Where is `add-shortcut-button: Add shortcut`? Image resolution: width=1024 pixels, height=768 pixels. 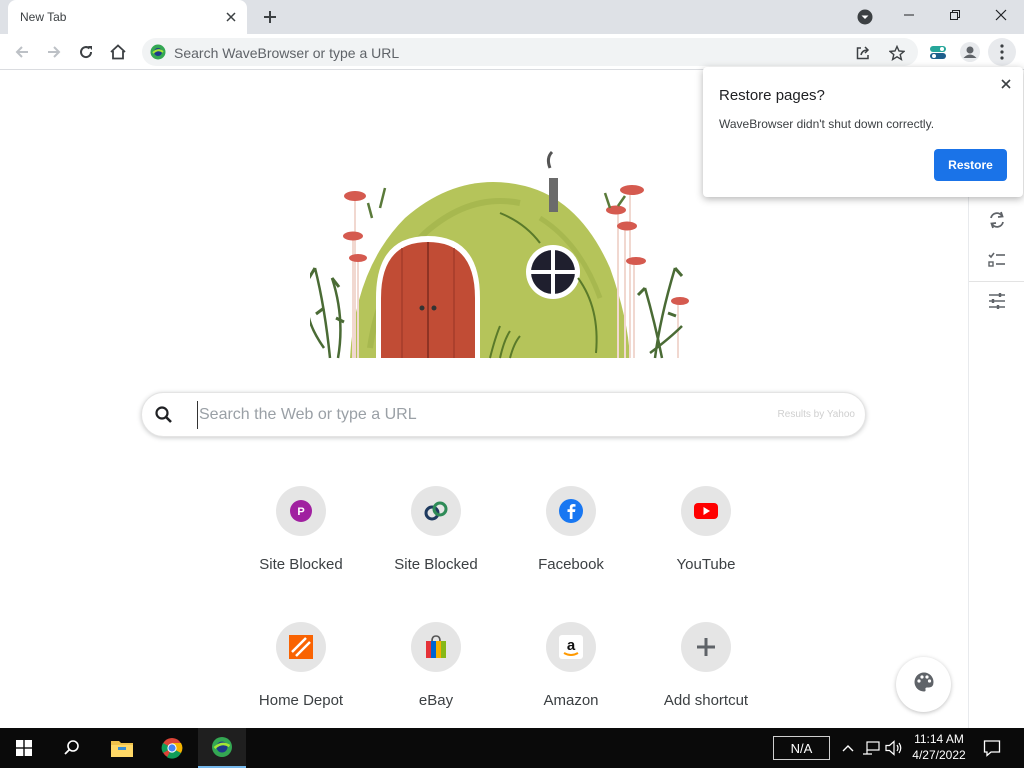
add-shortcut-button: Add shortcut is located at coordinates (706, 677).